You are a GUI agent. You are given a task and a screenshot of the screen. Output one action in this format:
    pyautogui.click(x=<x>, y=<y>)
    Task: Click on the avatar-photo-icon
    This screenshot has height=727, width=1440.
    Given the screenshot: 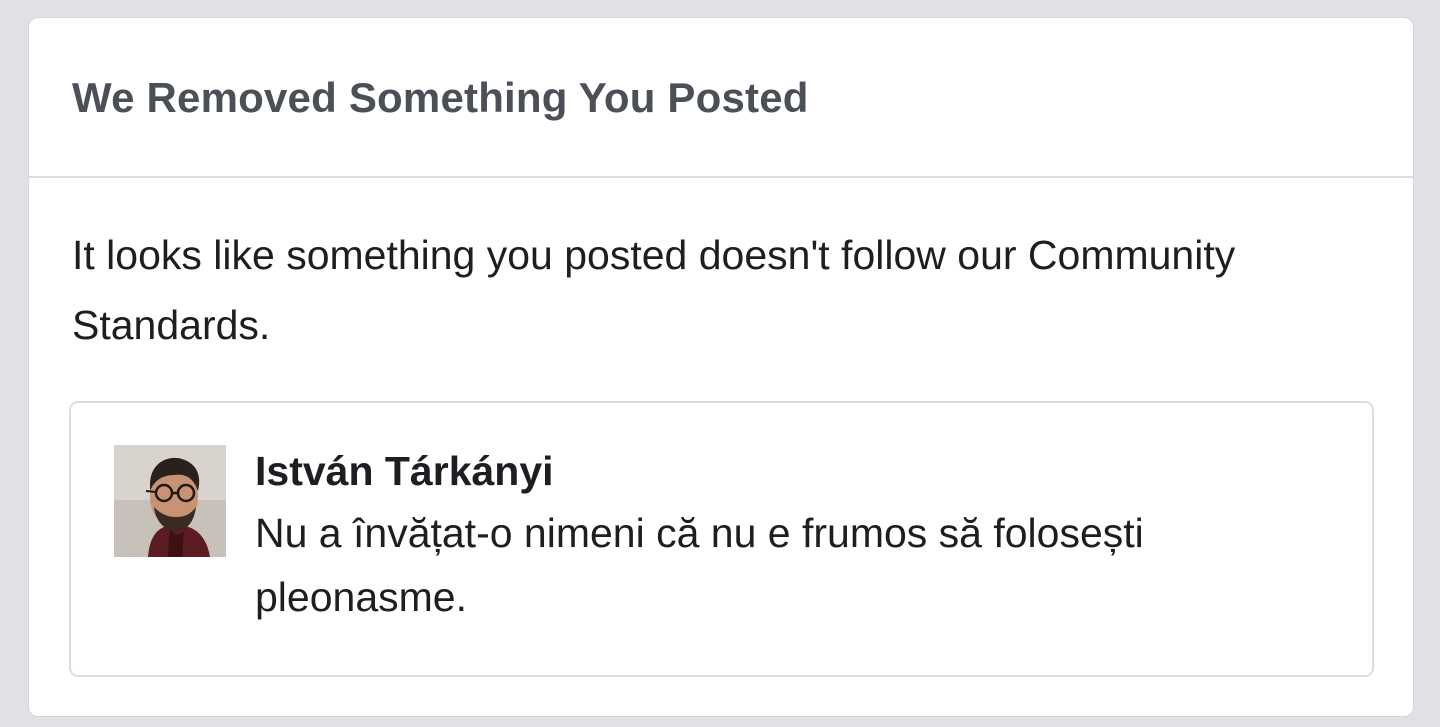 What is the action you would take?
    pyautogui.click(x=170, y=501)
    